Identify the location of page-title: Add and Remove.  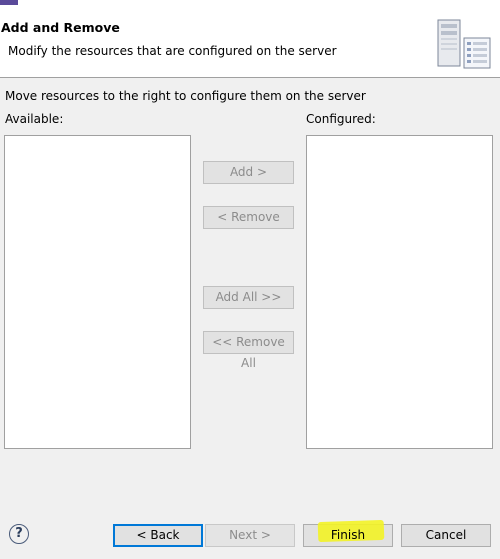
(60, 27).